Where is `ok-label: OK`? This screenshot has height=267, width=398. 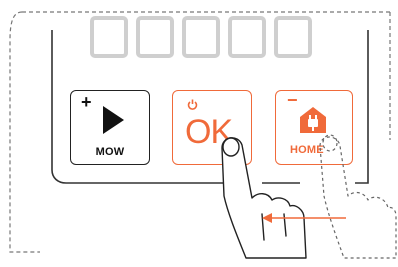 ok-label: OK is located at coordinates (209, 132).